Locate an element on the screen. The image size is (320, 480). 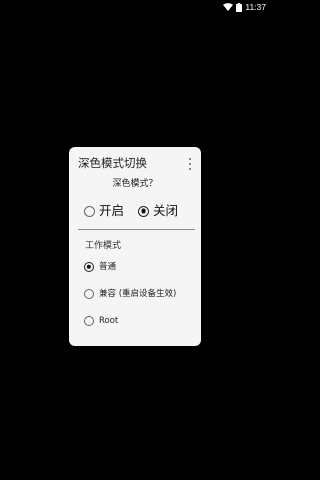
more-vert-icon is located at coordinates (190, 164).